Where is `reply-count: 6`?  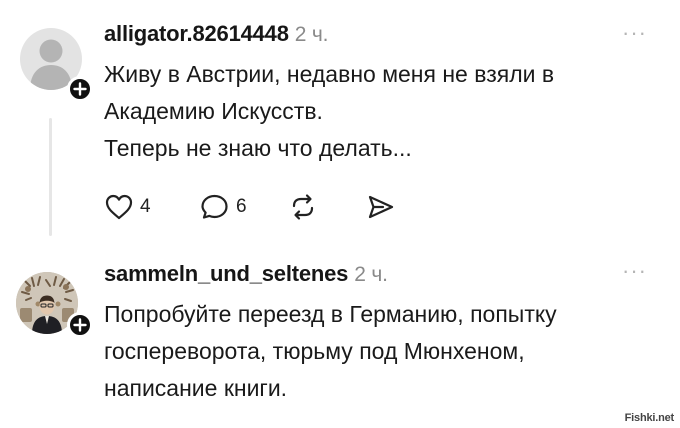
reply-count: 6 is located at coordinates (241, 206).